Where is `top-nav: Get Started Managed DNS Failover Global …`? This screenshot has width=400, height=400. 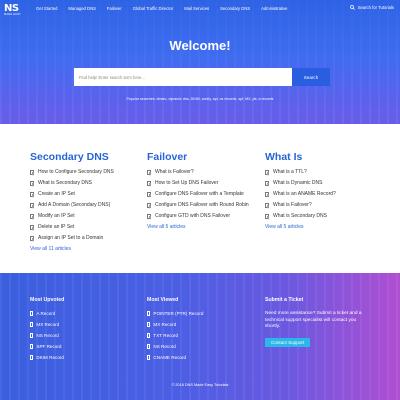
top-nav: Get Started Managed DNS Failover Global … is located at coordinates (167, 8).